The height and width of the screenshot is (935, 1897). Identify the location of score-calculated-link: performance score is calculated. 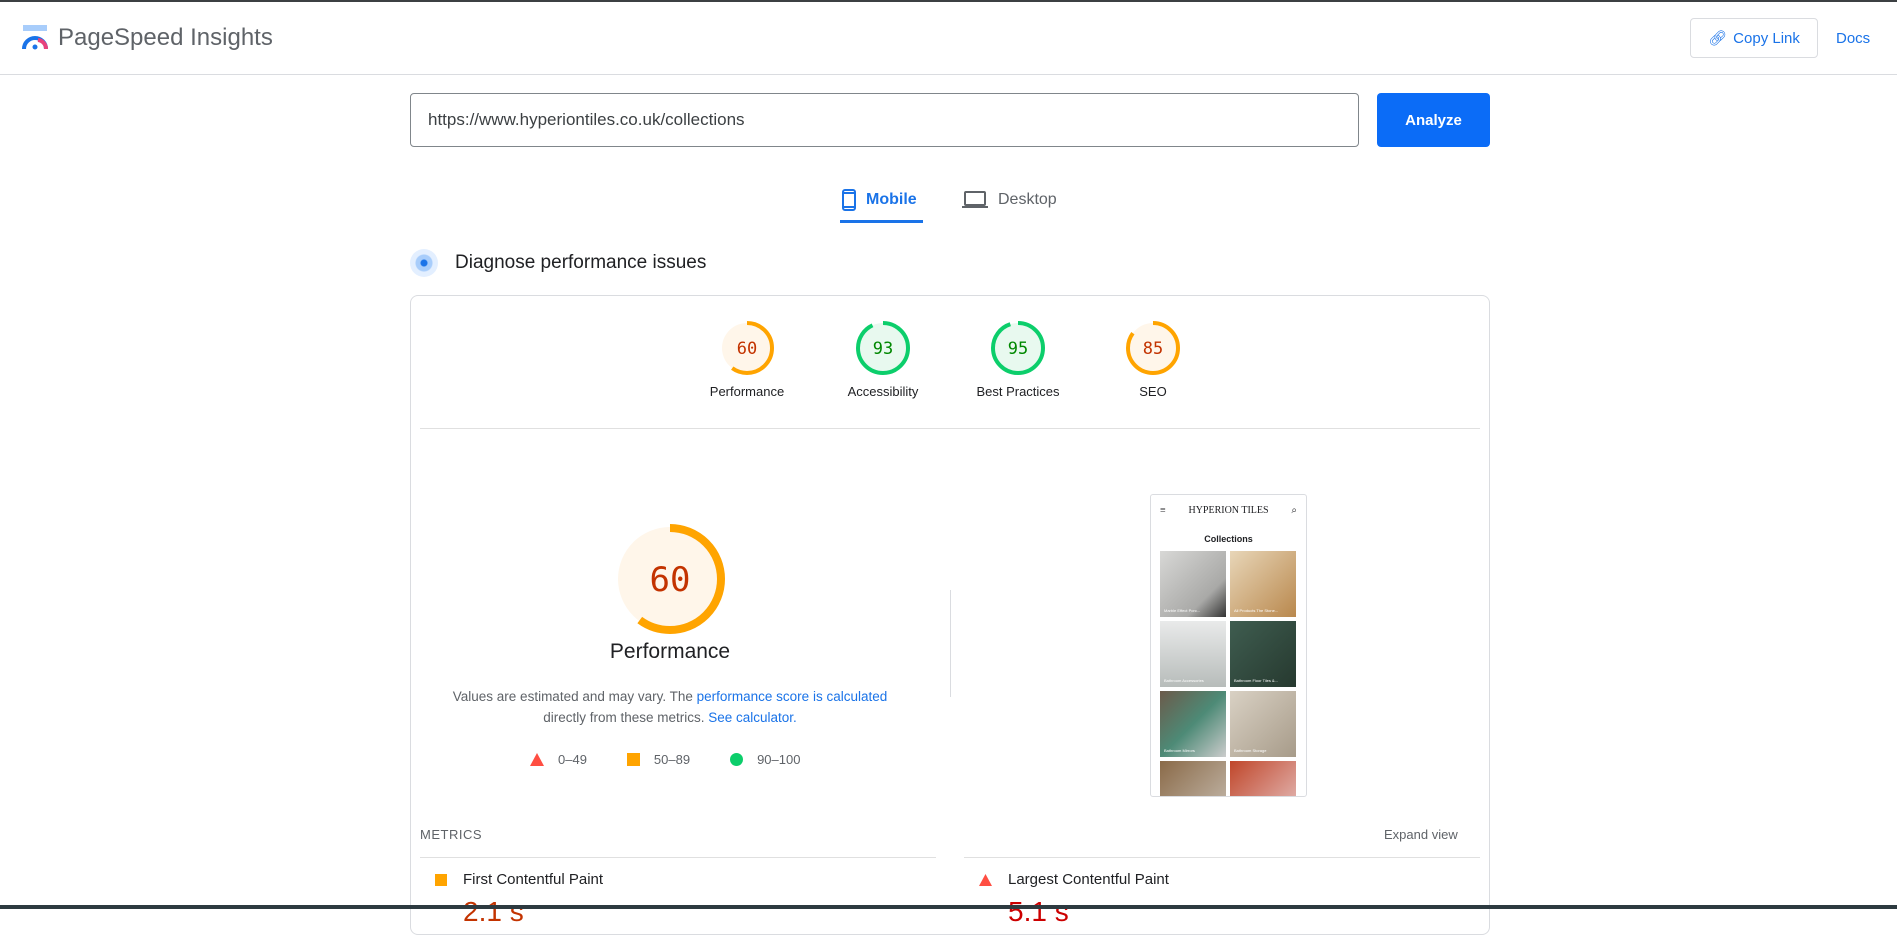
(792, 696).